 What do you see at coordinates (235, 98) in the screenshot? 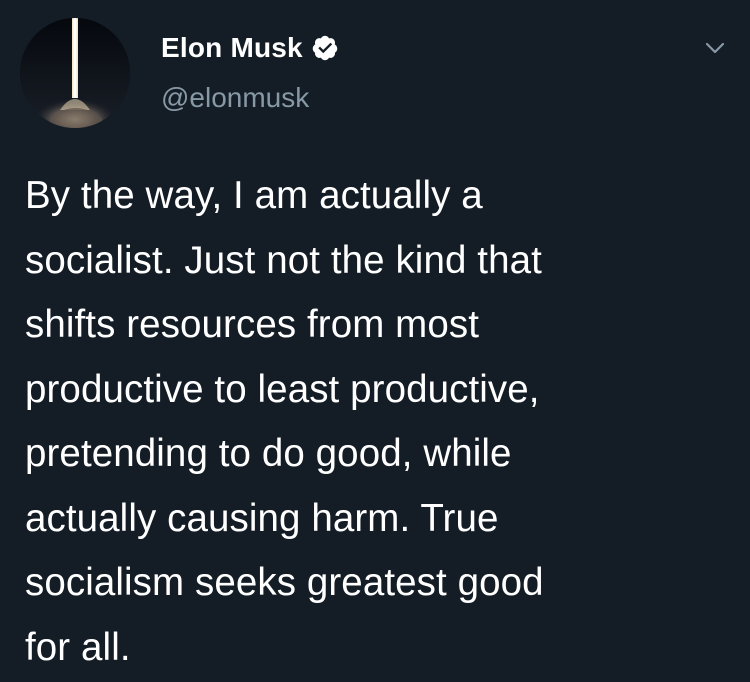
I see `author-handle: @elonmusk` at bounding box center [235, 98].